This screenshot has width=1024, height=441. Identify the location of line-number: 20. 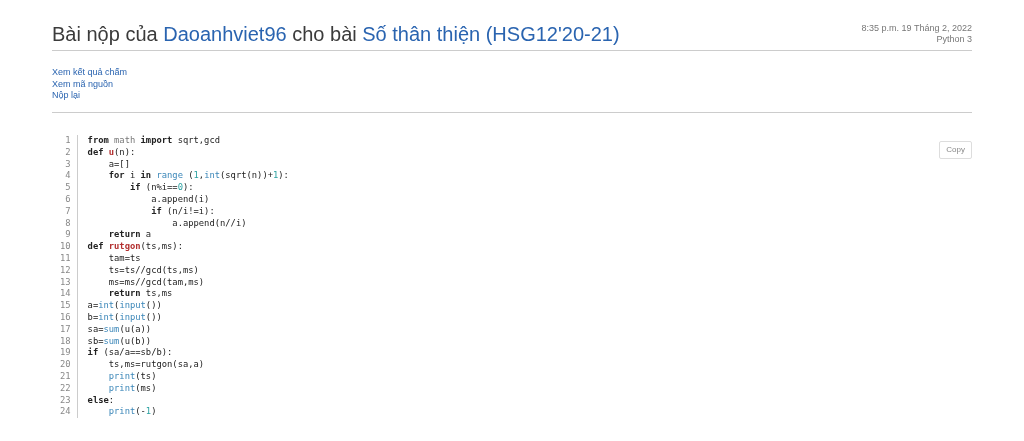
(65, 365).